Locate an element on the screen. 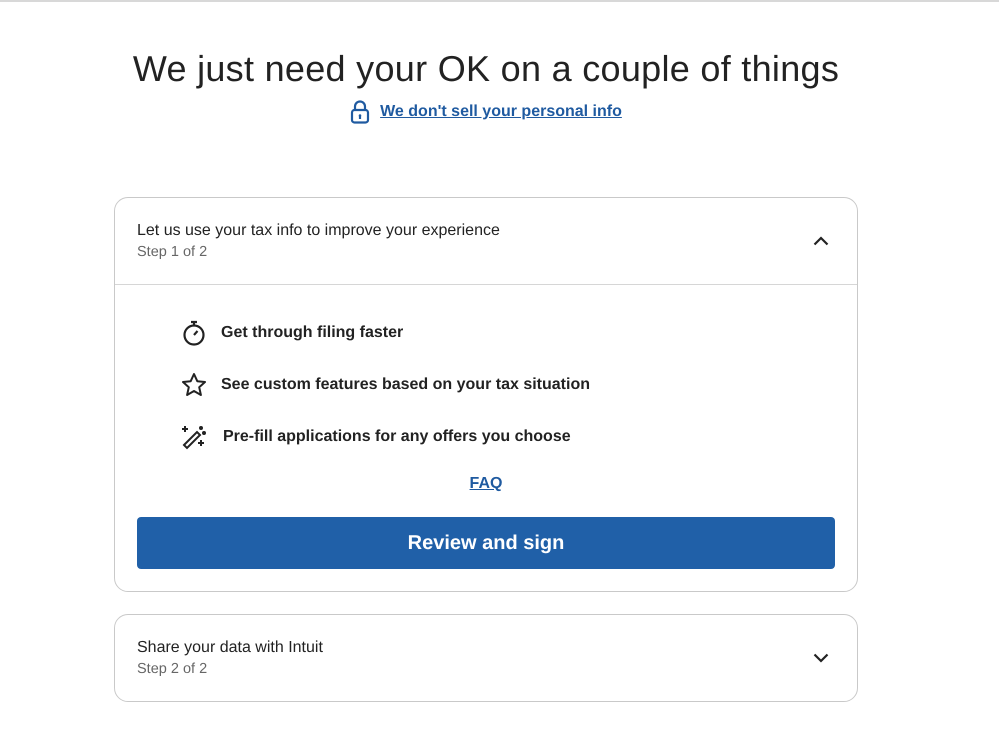  privacy-link: We don't sell your personal info is located at coordinates (501, 112).